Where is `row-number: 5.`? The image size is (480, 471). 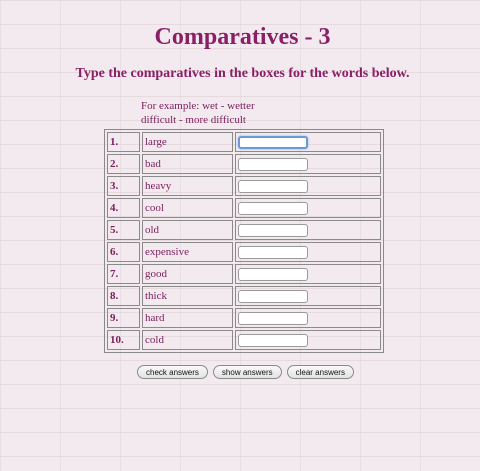 row-number: 5. is located at coordinates (123, 230).